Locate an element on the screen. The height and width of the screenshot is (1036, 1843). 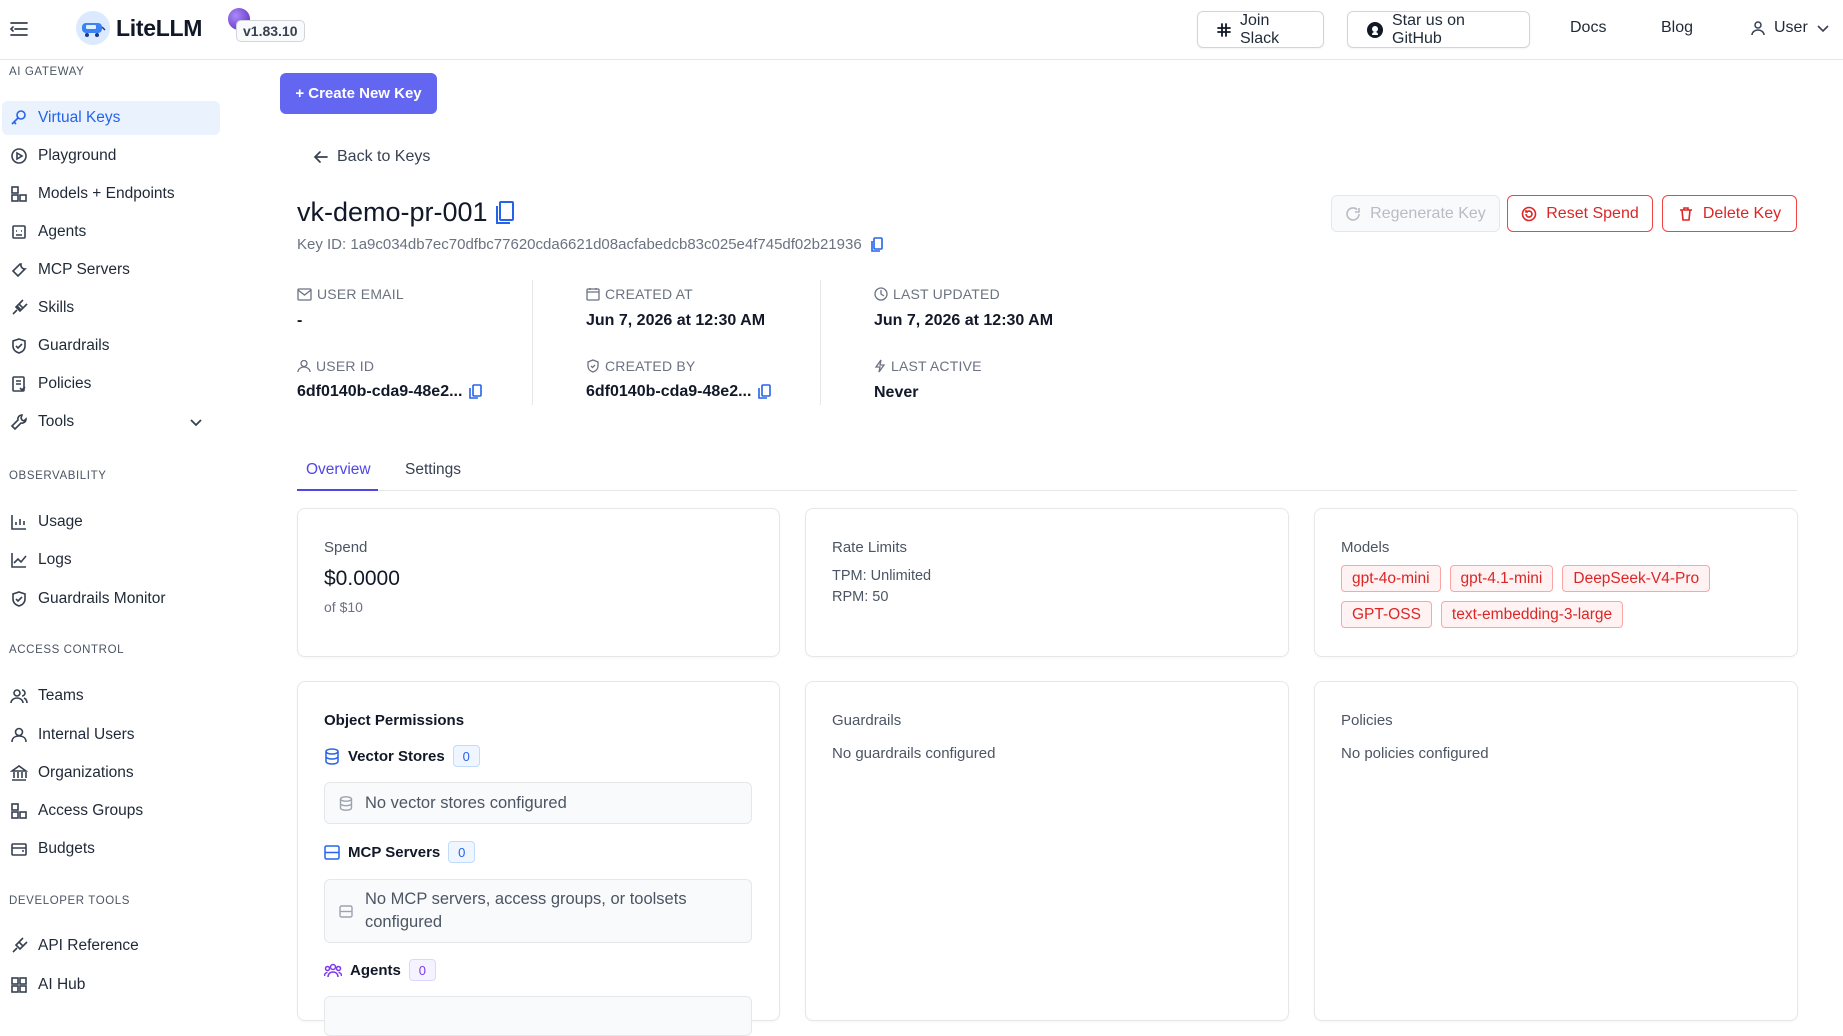
bar-chart-icon is located at coordinates (19, 522).